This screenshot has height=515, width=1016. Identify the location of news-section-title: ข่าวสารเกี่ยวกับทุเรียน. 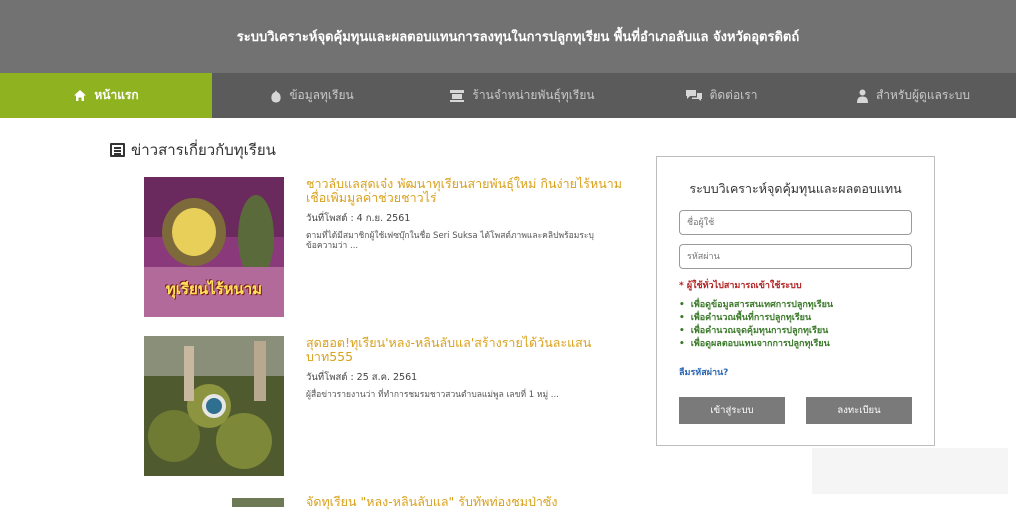
(193, 150).